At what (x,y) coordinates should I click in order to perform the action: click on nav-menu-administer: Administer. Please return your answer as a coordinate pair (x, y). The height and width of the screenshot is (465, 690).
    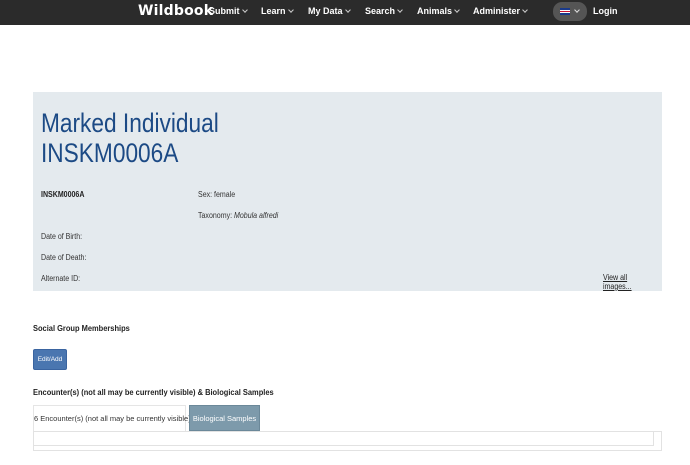
    Looking at the image, I should click on (500, 11).